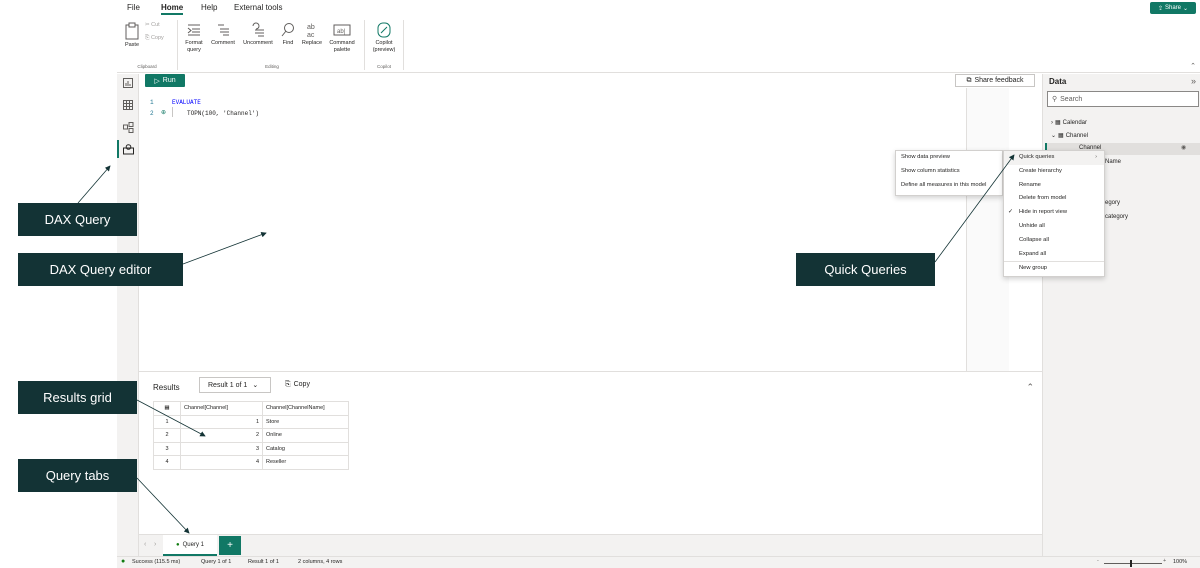  Describe the element at coordinates (949, 158) in the screenshot. I see `menu-item-show-data-preview: Show data preview` at that location.